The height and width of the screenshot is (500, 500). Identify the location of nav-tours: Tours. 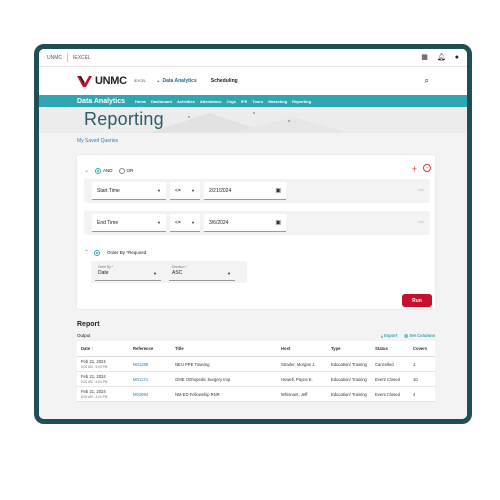
(257, 101).